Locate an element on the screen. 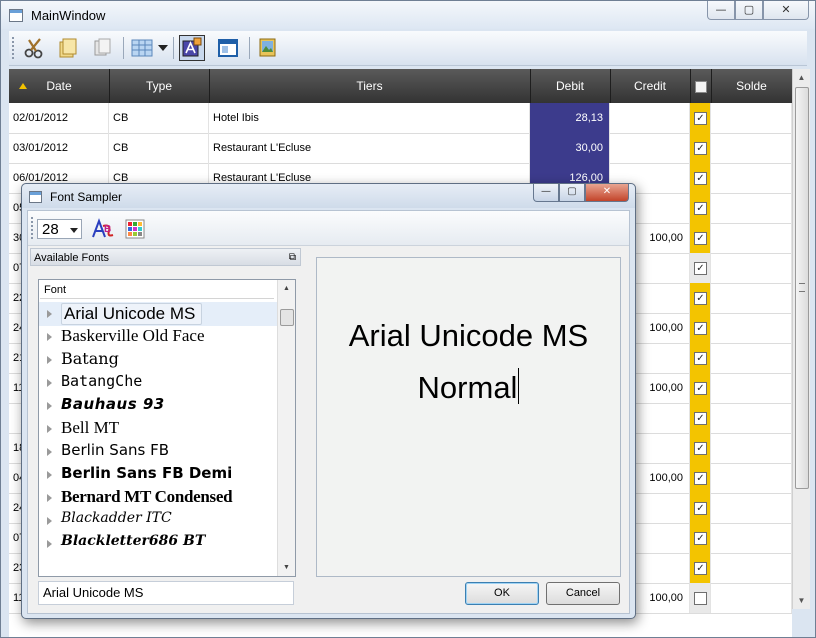  minimize-button: — is located at coordinates (721, 10).